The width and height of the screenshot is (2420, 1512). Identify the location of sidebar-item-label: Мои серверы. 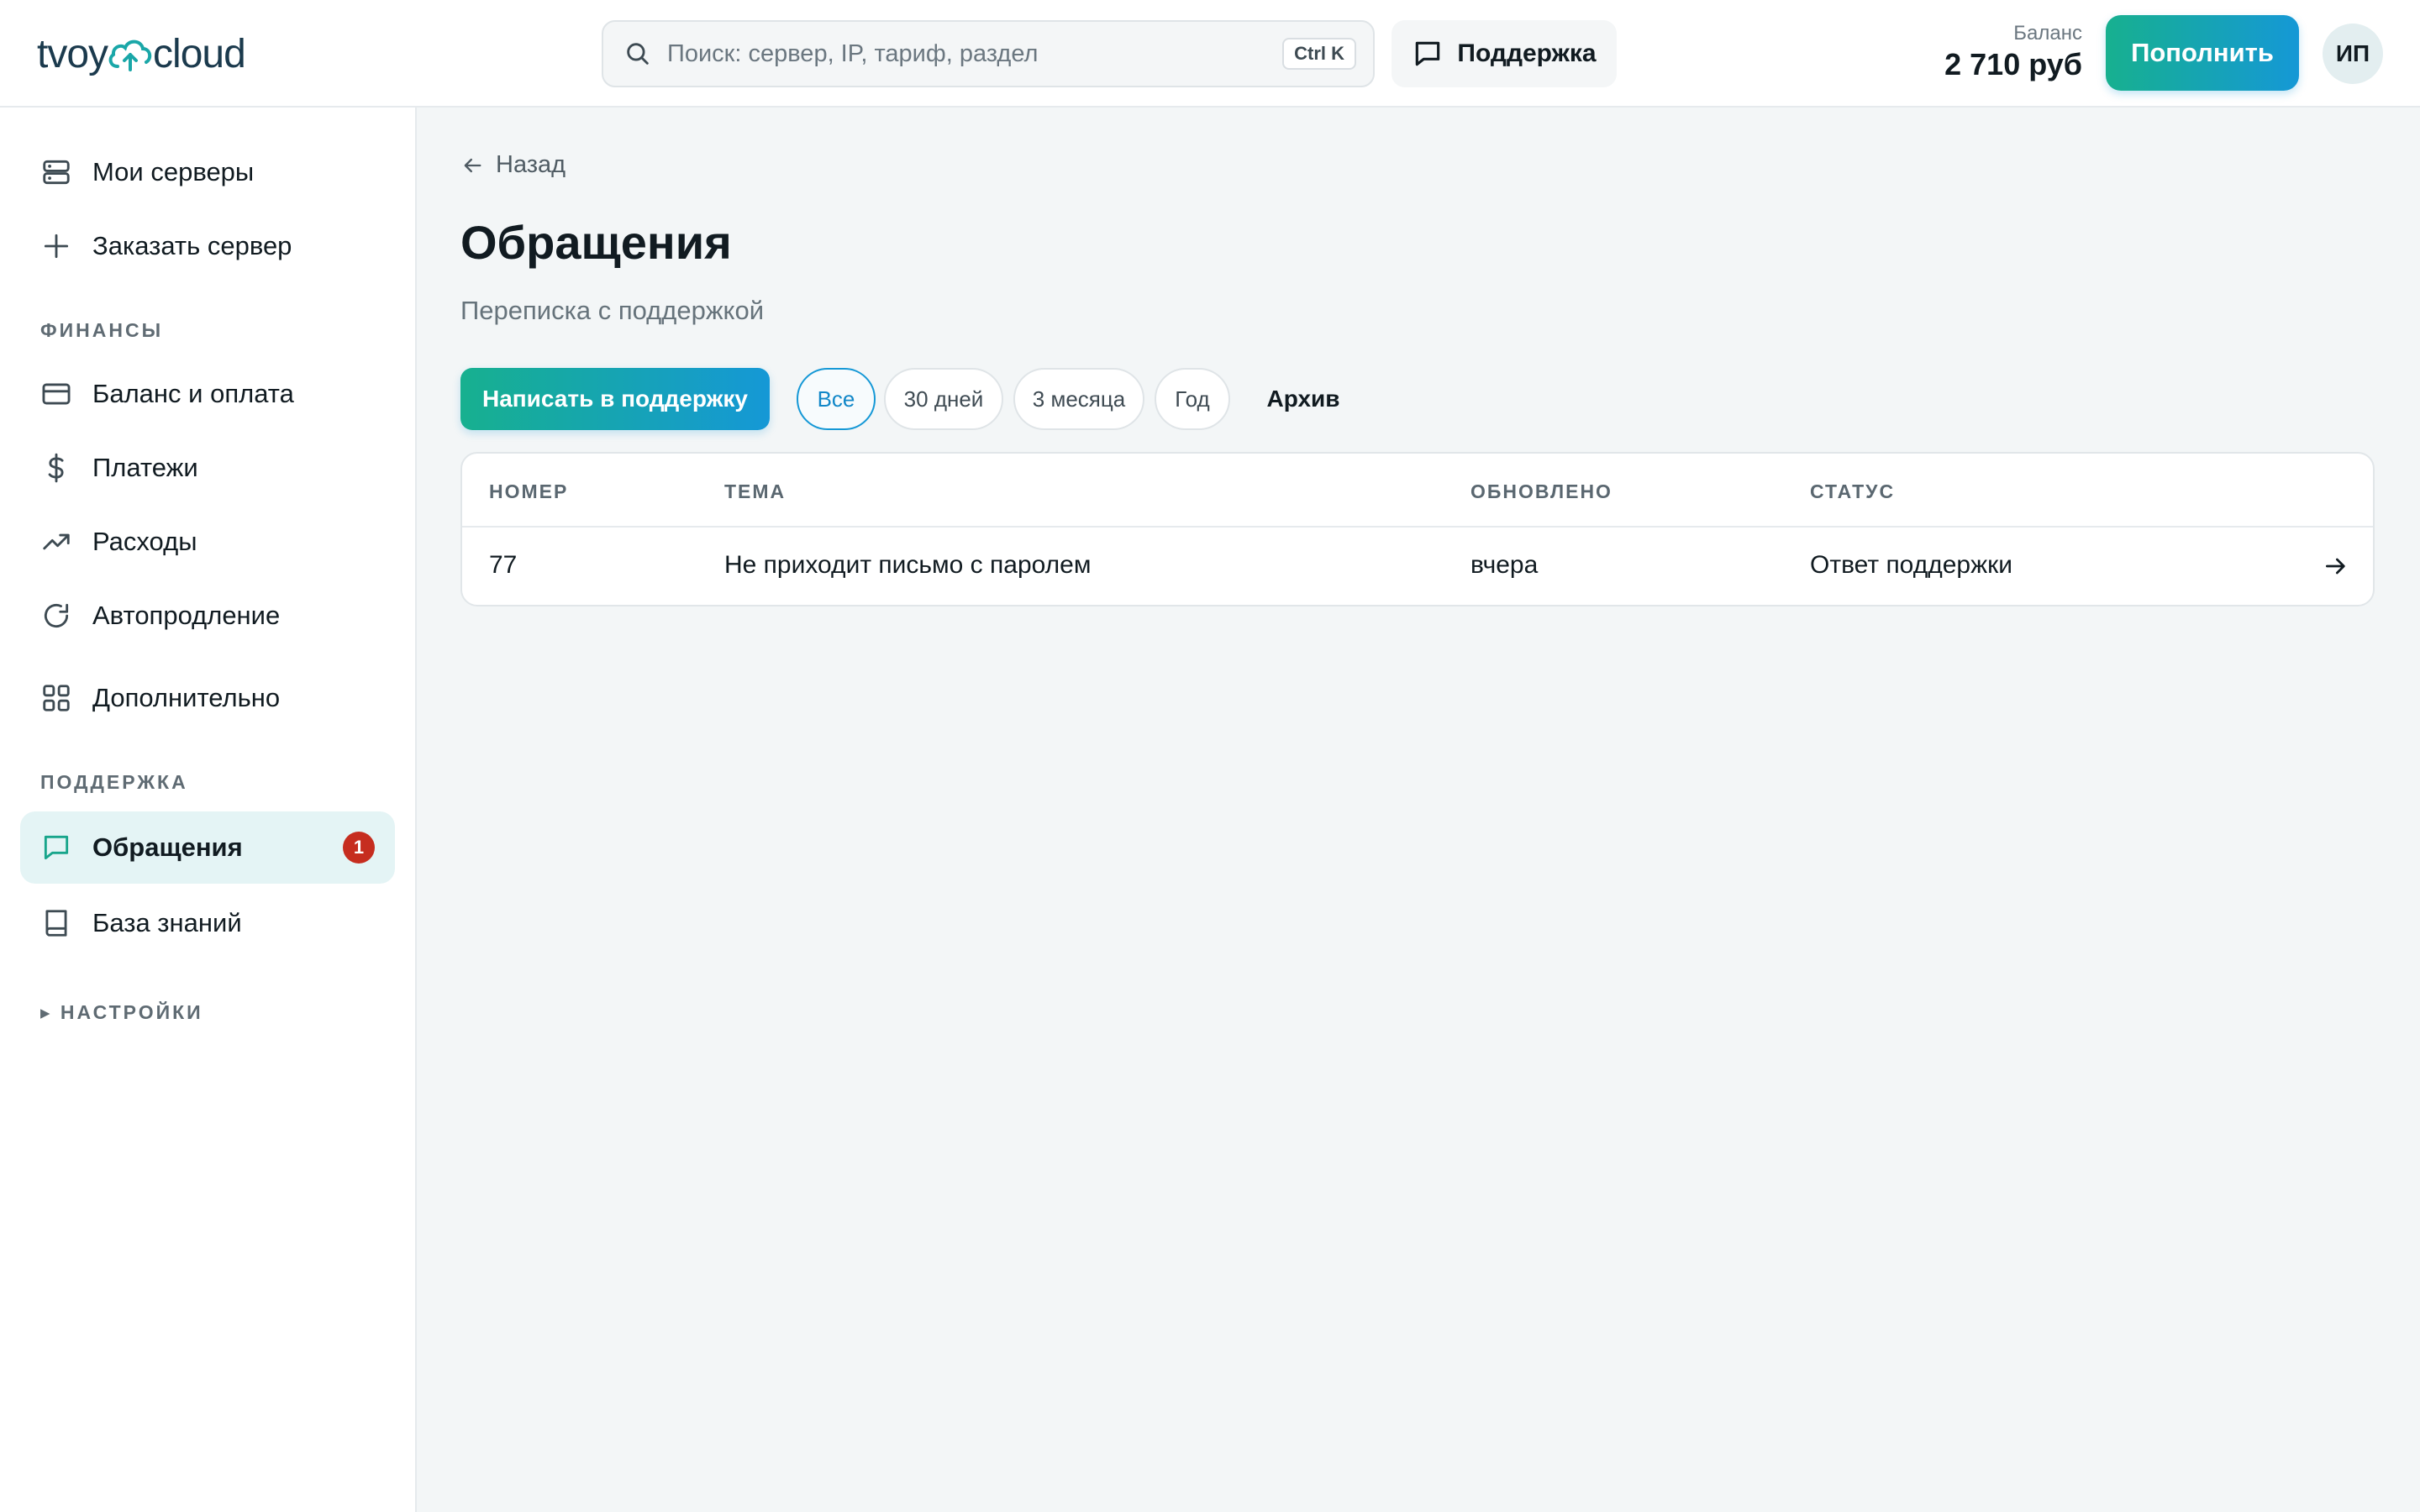
(173, 171).